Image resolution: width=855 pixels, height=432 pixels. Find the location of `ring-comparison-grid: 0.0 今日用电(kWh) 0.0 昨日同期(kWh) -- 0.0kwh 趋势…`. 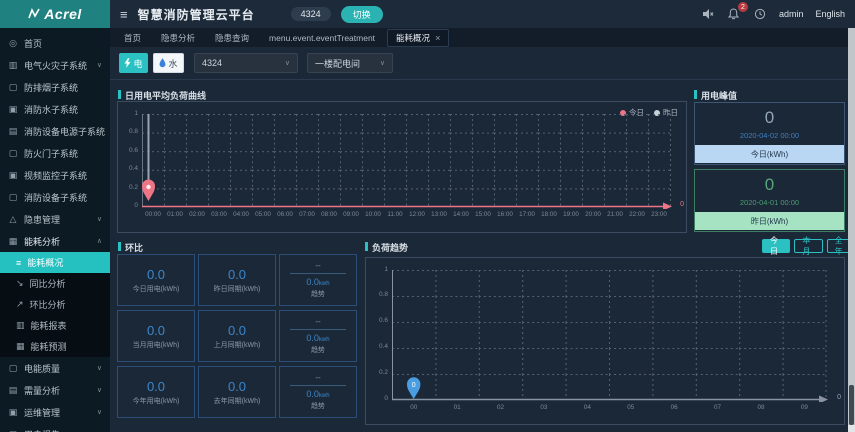

ring-comparison-grid: 0.0 今日用电(kWh) 0.0 昨日同期(kWh) -- 0.0kwh 趋势… is located at coordinates (237, 336).